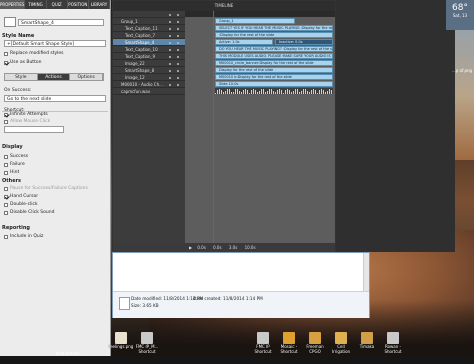  I want to click on shortcut-icon, so click(263, 338).